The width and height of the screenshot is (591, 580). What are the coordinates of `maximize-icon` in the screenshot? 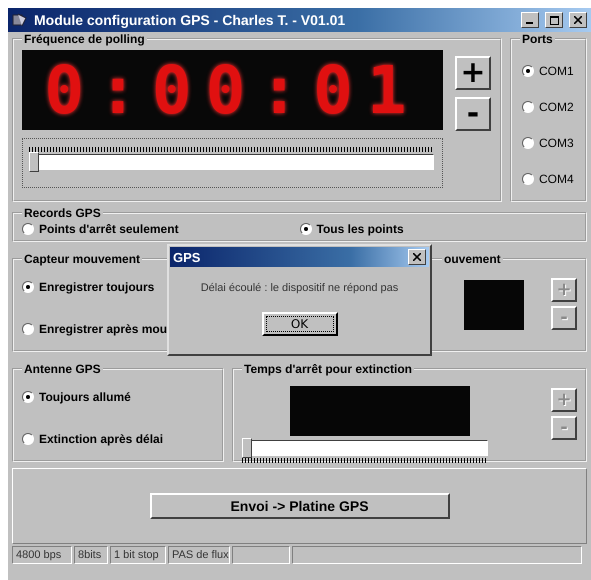 It's located at (554, 20).